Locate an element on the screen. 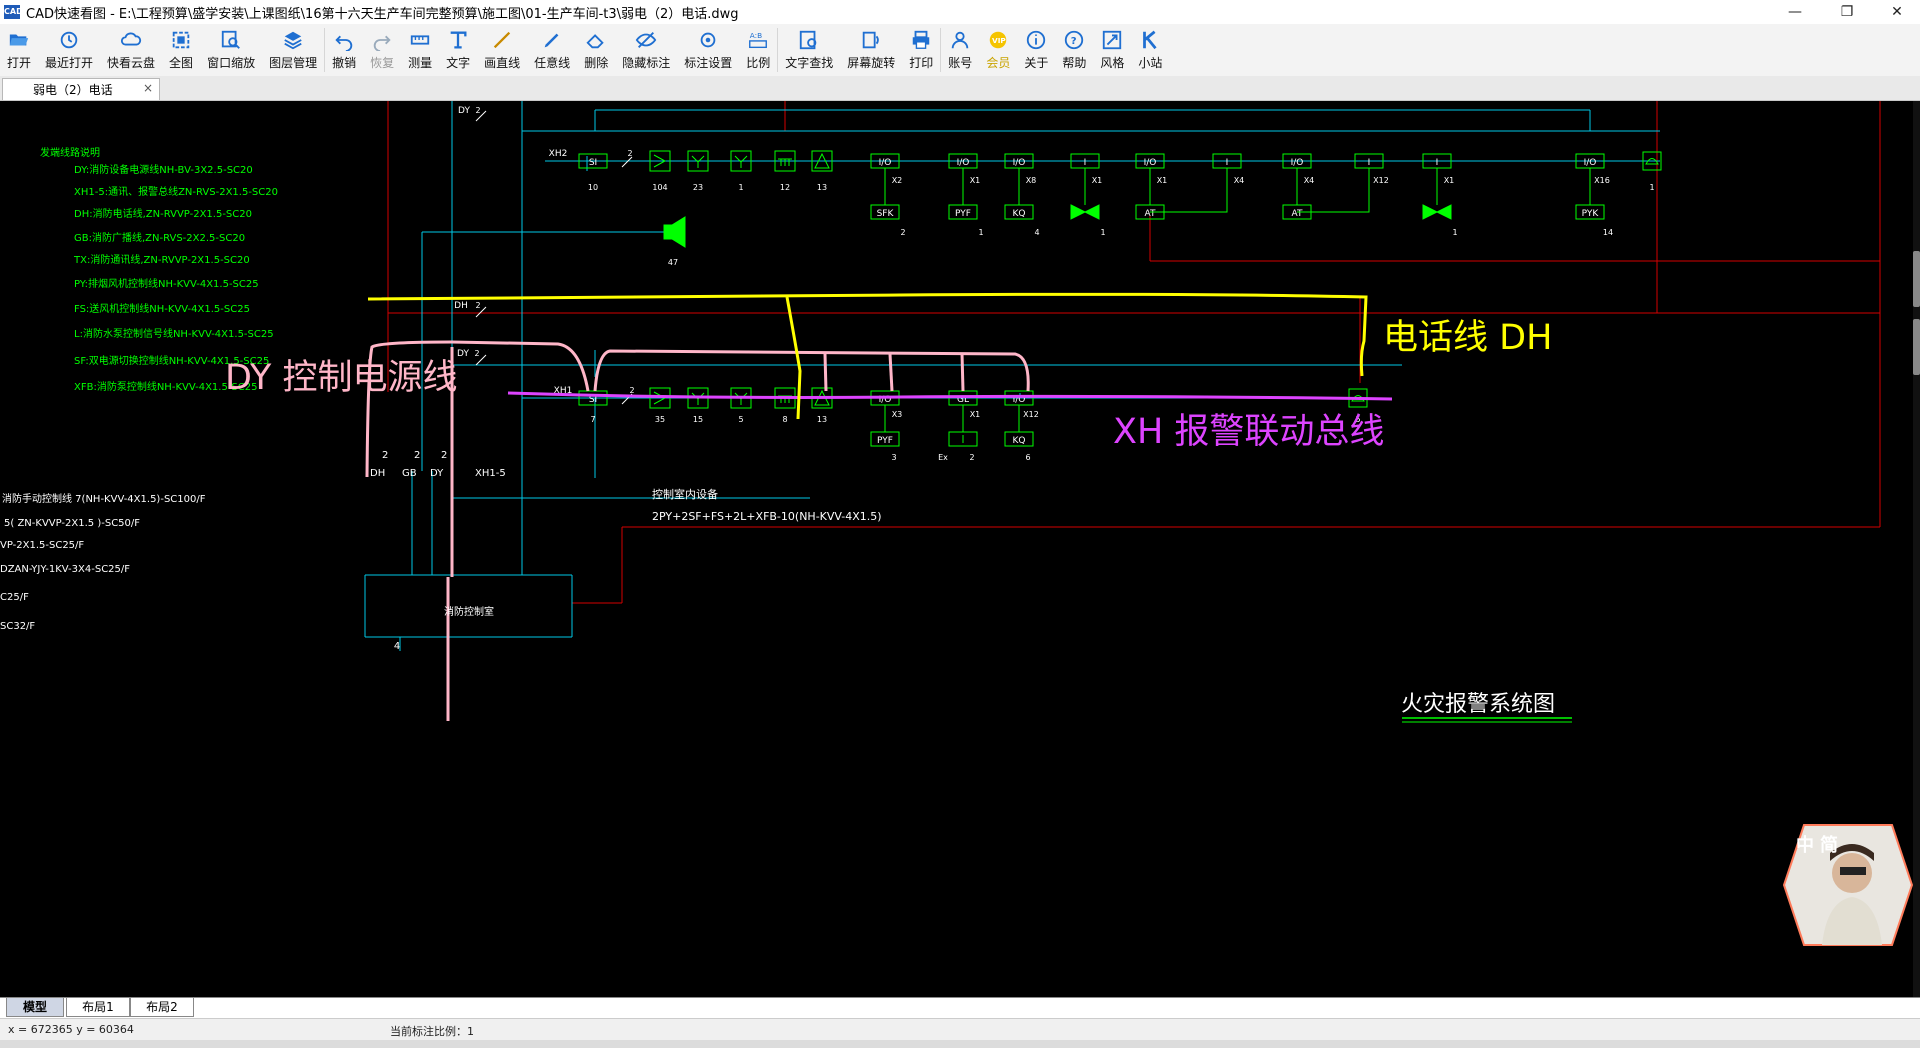 This screenshot has width=1920, height=1048. coordinates-readout: x = 672365 y = 60364 is located at coordinates (71, 1029).